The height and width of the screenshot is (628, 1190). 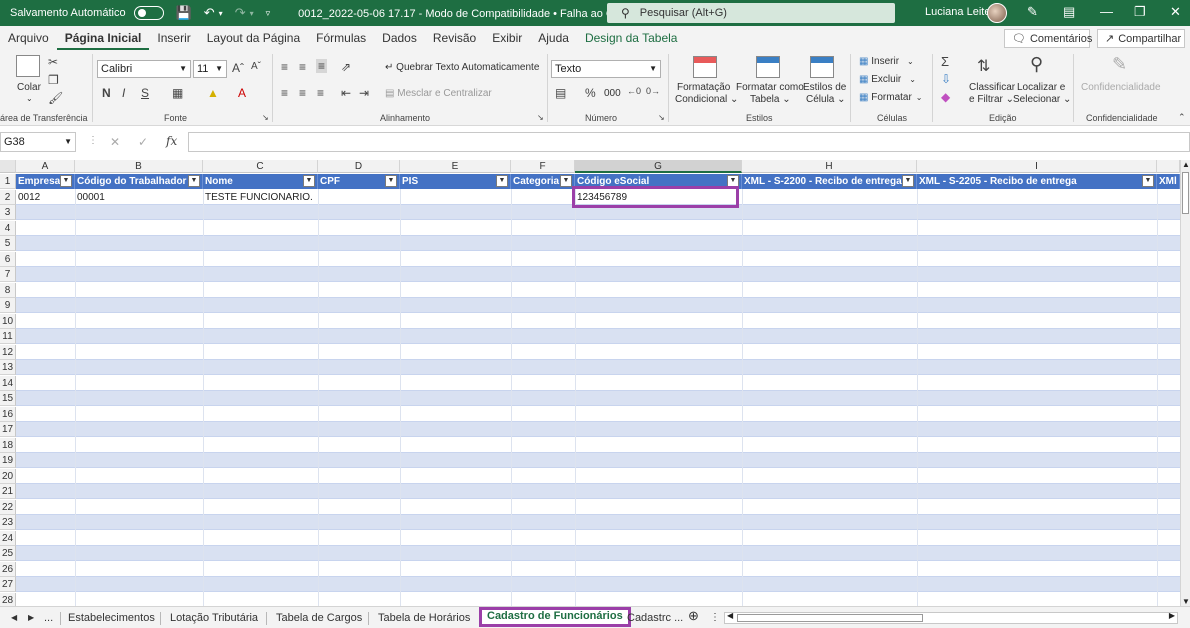 What do you see at coordinates (822, 67) in the screenshot?
I see `cell-styles-icon` at bounding box center [822, 67].